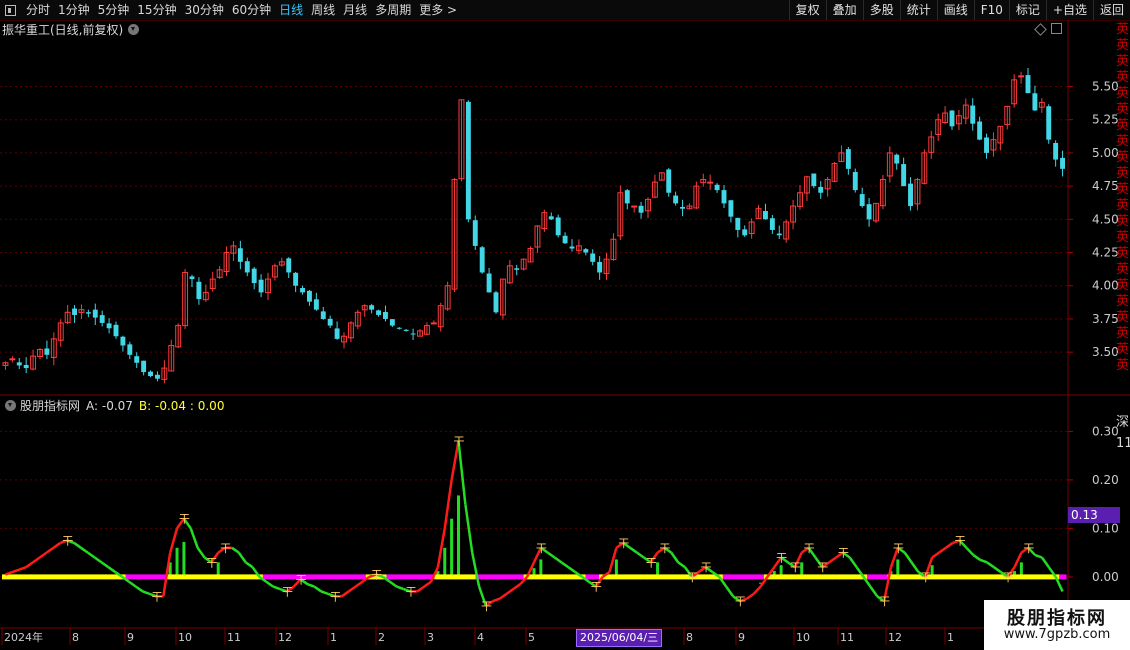 The image size is (1130, 650). What do you see at coordinates (1093, 219) in the screenshot?
I see `price-axis: 5.50 5.25 5.00 4.75 4.50 4.25 4.00 3.75 3.50` at bounding box center [1093, 219].